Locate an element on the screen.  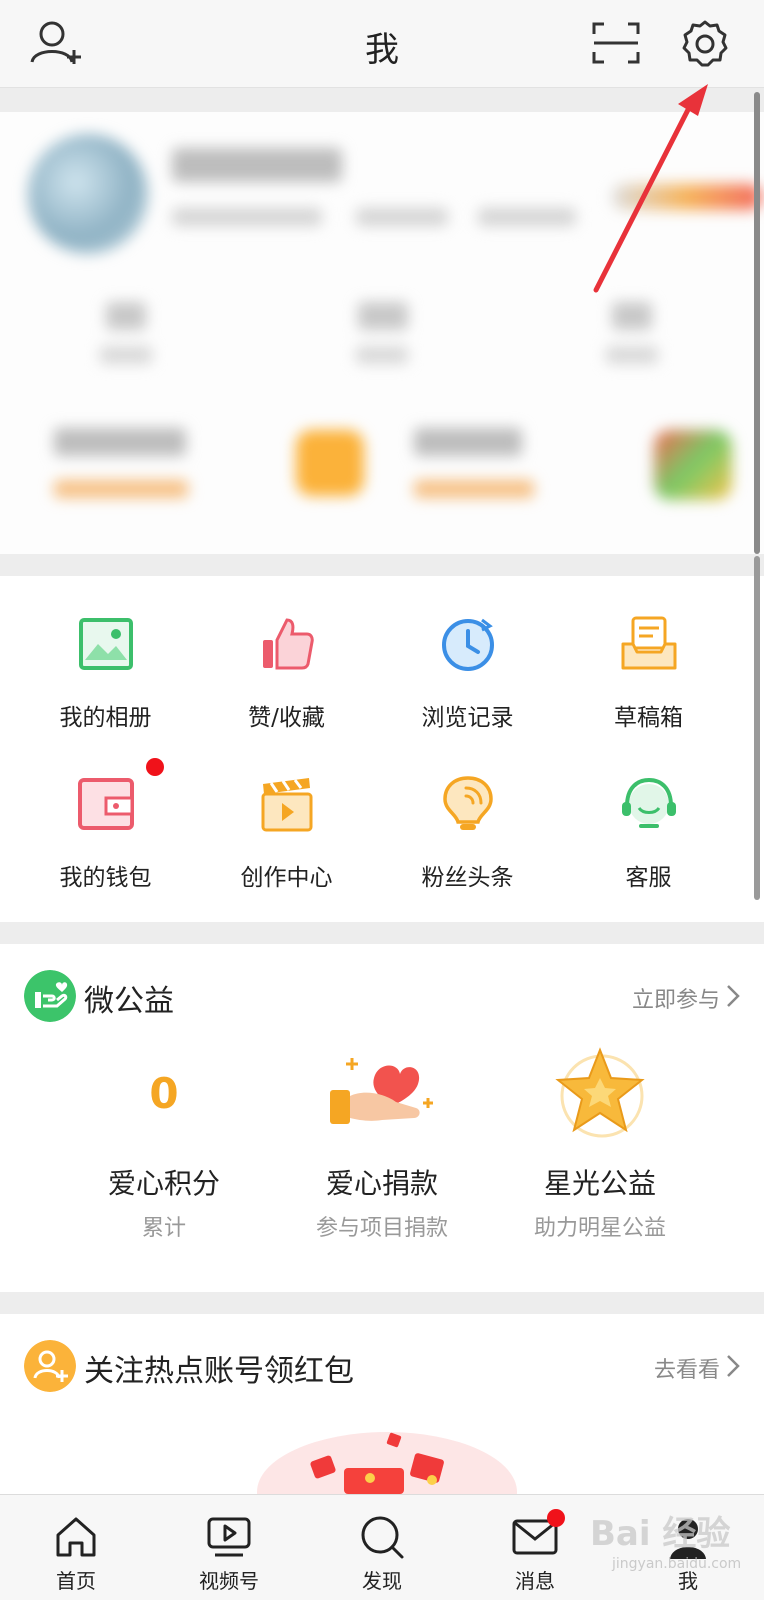
nav-item-discover: 发现 is located at coordinates (382, 1547).